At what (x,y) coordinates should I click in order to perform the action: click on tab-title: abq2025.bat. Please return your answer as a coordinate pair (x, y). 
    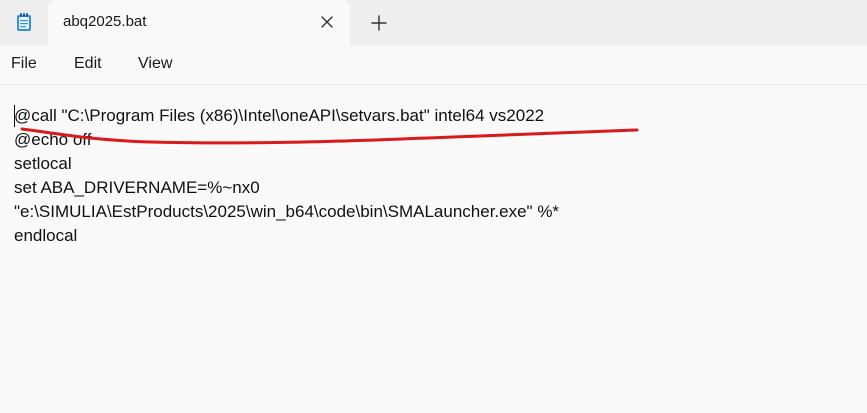
    Looking at the image, I should click on (105, 21).